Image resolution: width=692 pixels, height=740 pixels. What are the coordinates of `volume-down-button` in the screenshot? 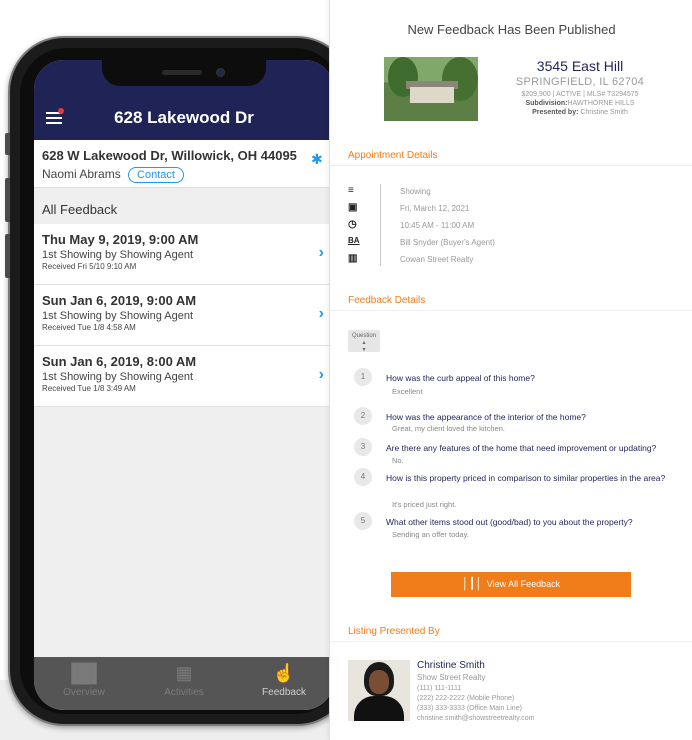 It's located at (7, 256).